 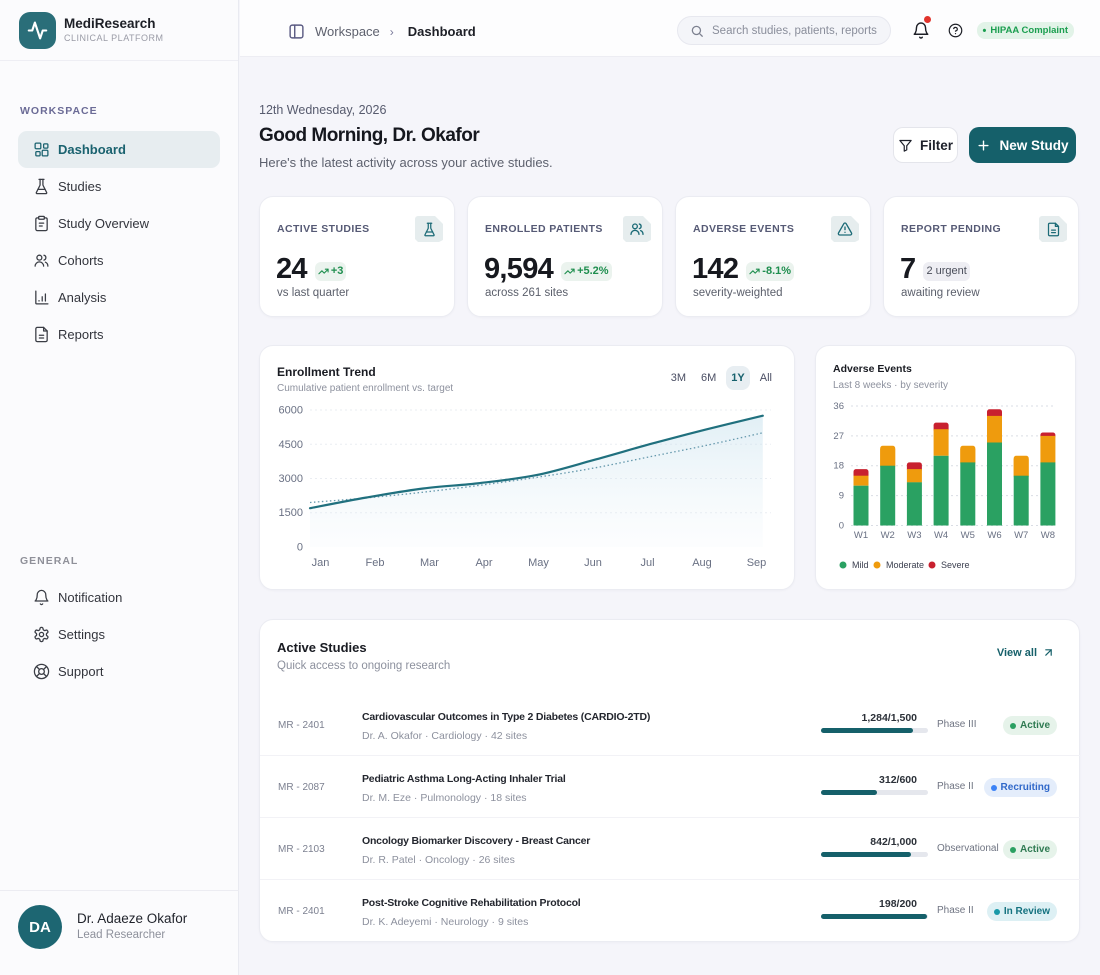 I want to click on svg-text: W1, so click(x=861, y=535).